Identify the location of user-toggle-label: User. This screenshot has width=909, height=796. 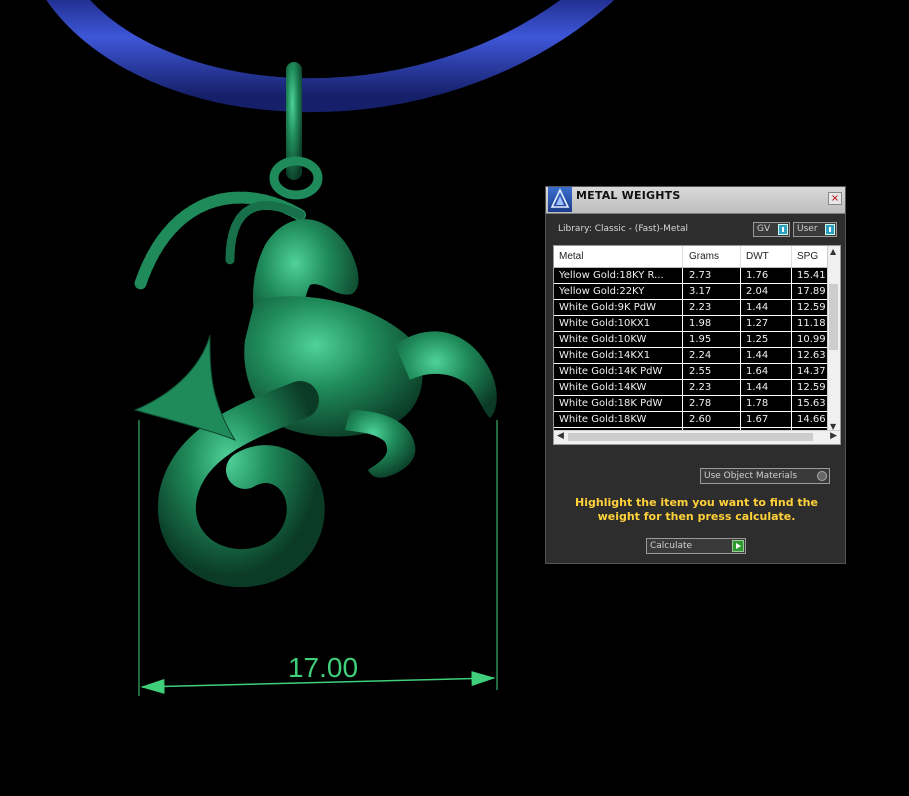
(807, 229).